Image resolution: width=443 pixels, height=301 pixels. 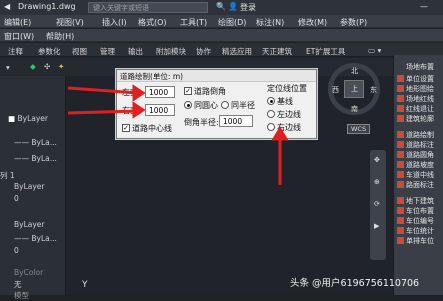 I want to click on arrow-left-width-head, so click(x=139, y=93).